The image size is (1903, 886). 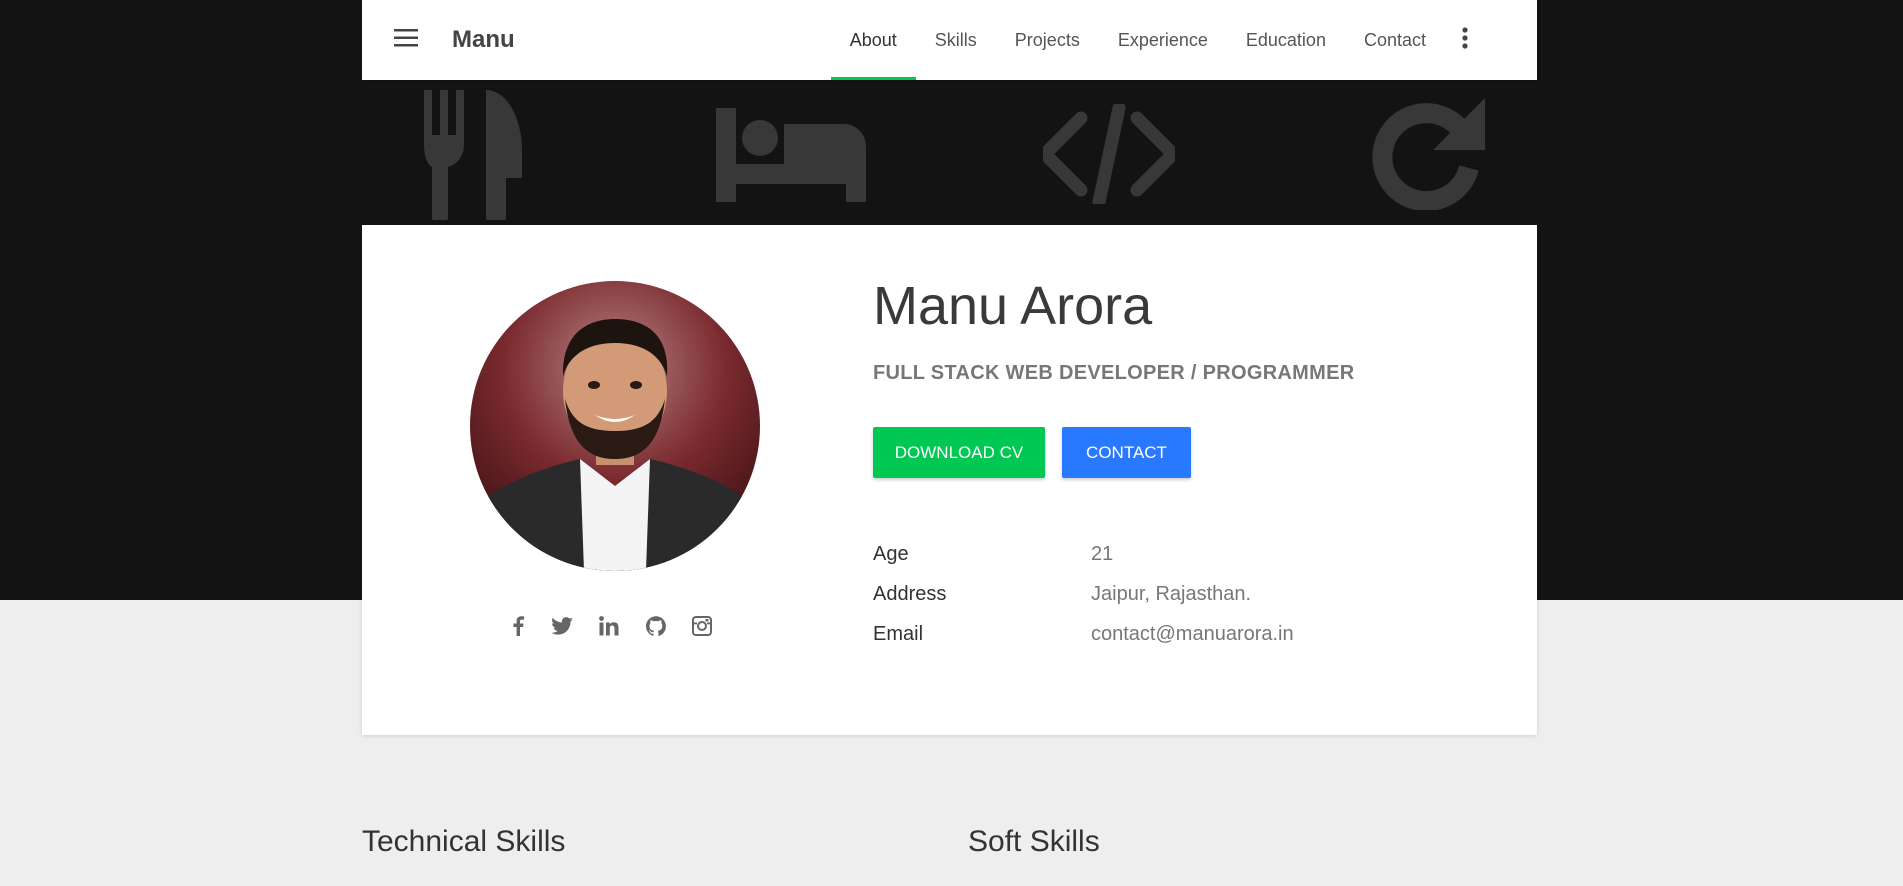 I want to click on info-label: Email, so click(x=898, y=634).